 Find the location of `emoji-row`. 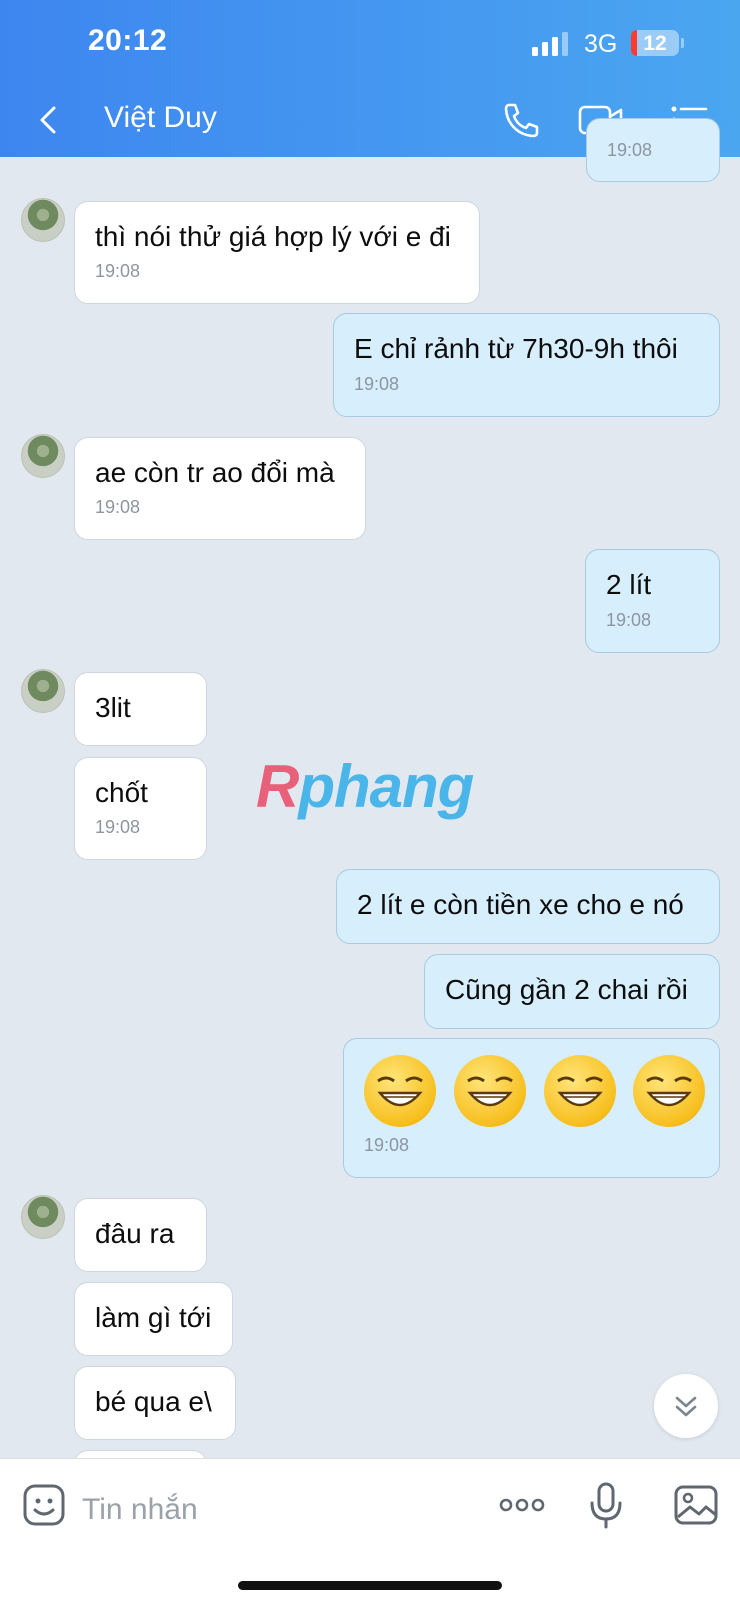

emoji-row is located at coordinates (535, 1095).